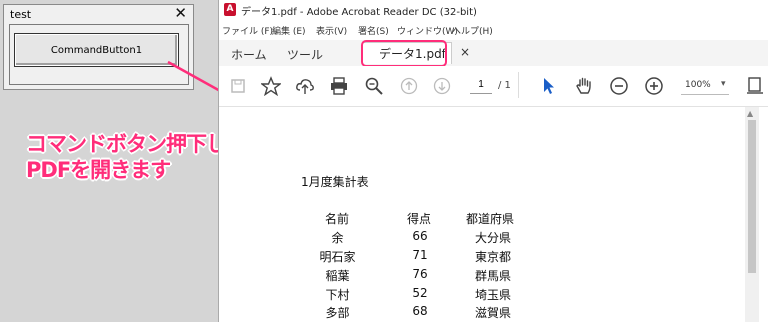 The height and width of the screenshot is (322, 768). Describe the element at coordinates (490, 219) in the screenshot. I see `table-header-prefecture: 都道府県` at that location.